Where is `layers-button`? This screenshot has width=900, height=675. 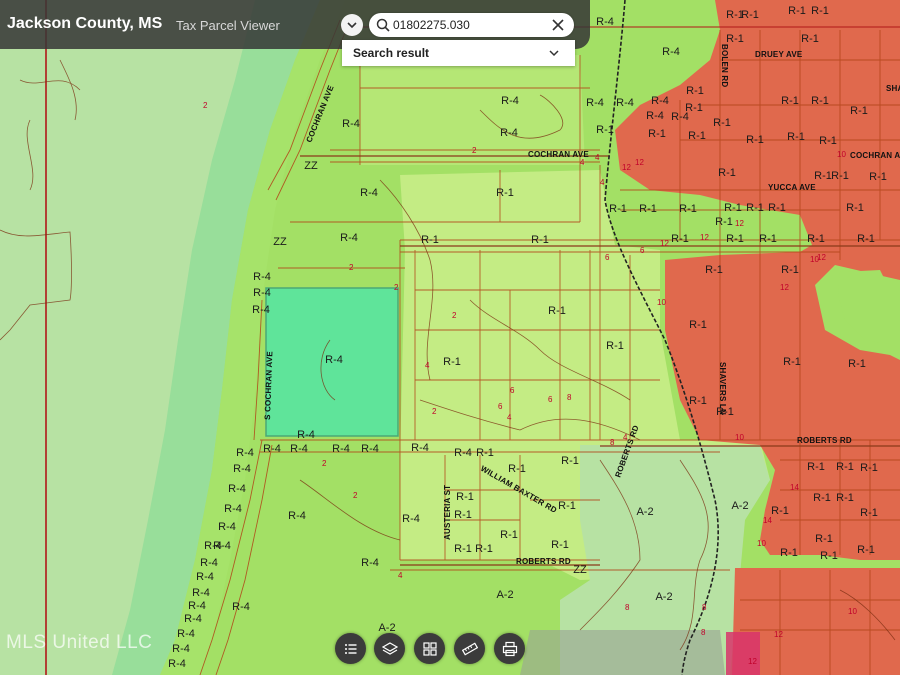
layers-button is located at coordinates (389, 648).